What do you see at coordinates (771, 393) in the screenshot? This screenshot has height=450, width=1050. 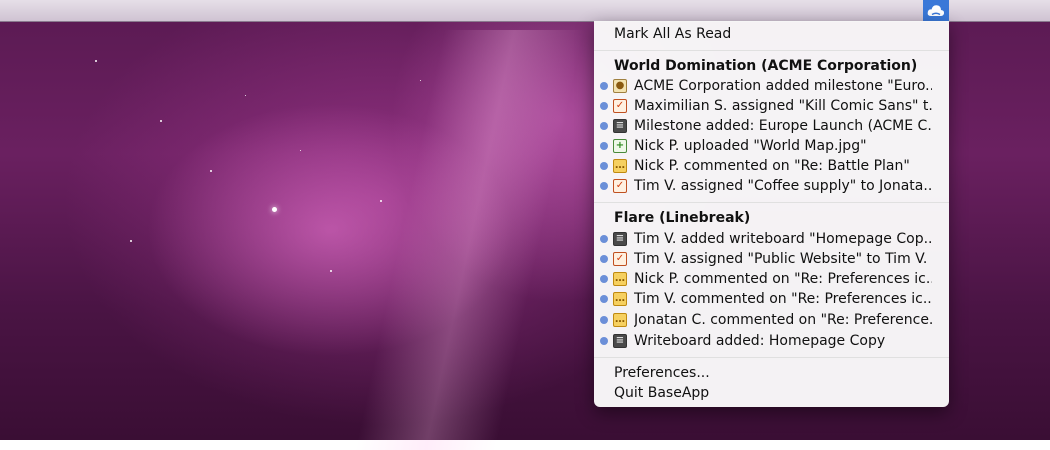 I see `quit-item: Quit BaseApp` at bounding box center [771, 393].